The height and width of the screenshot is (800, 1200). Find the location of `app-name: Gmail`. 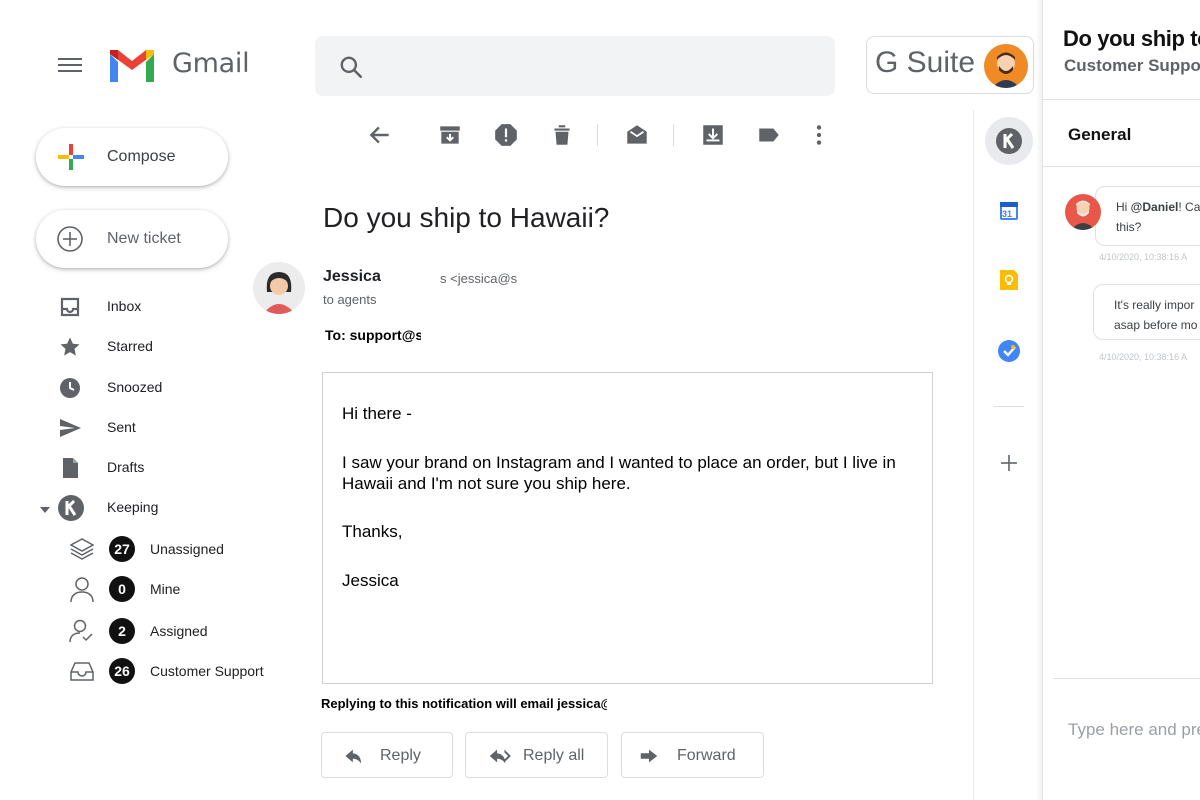

app-name: Gmail is located at coordinates (211, 63).